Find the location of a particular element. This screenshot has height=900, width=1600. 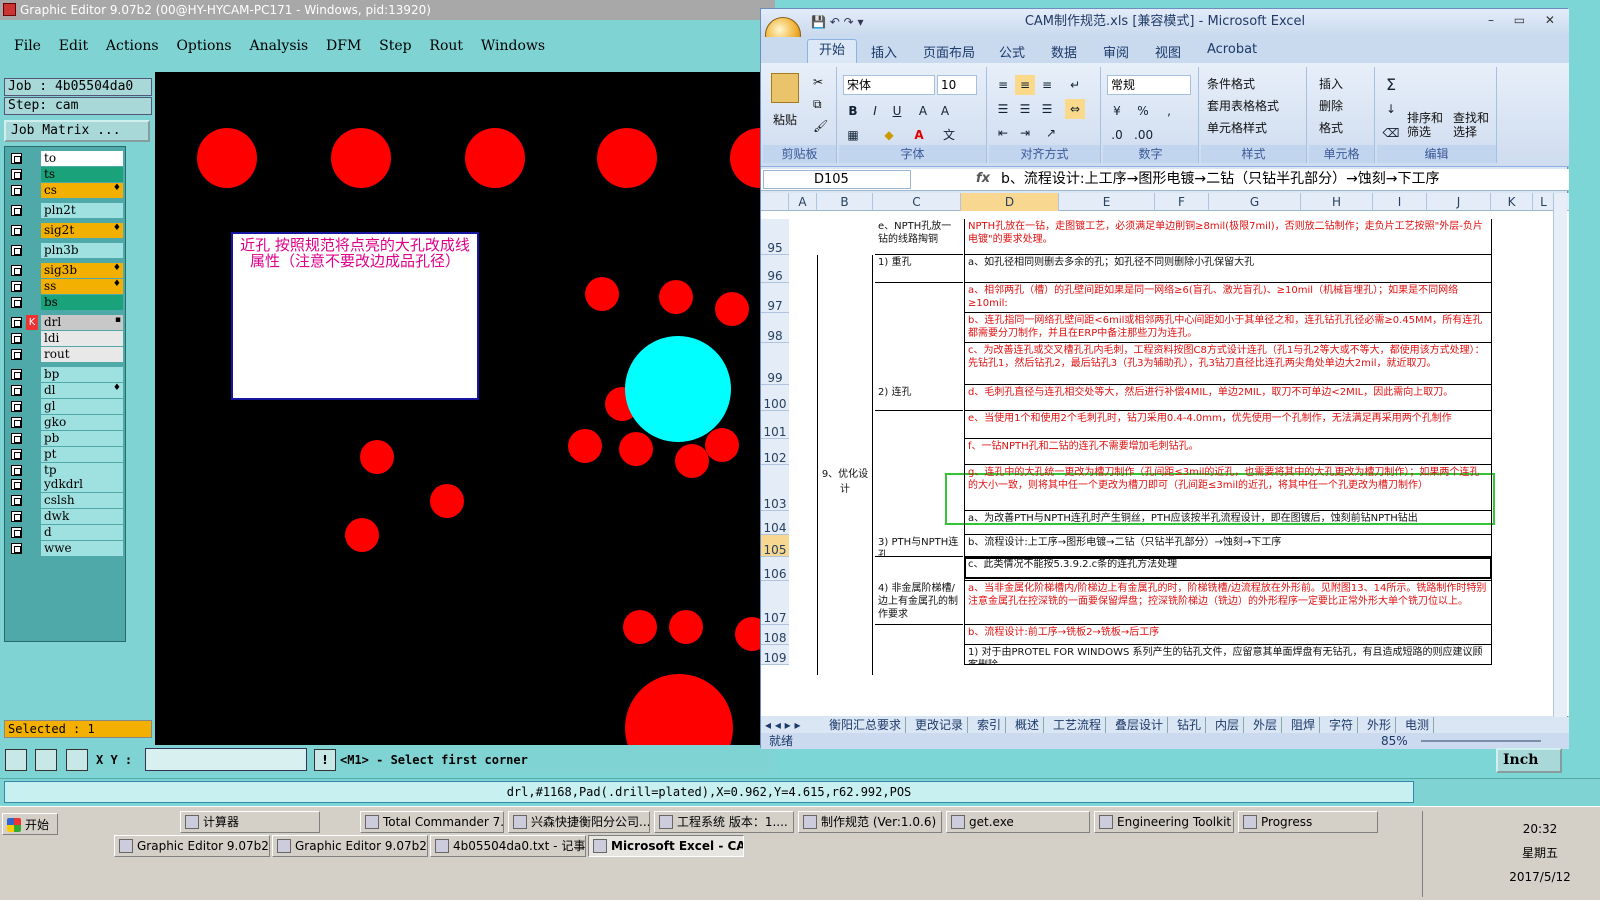

column-header-E: E is located at coordinates (1107, 202).